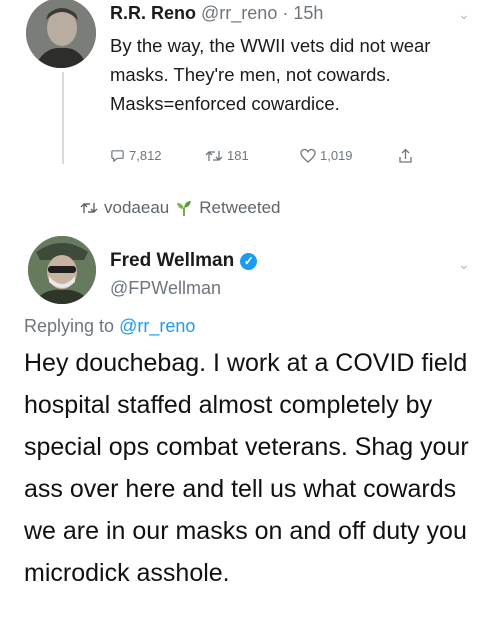 Image resolution: width=496 pixels, height=638 pixels. I want to click on avatar-rr-reno, so click(61, 34).